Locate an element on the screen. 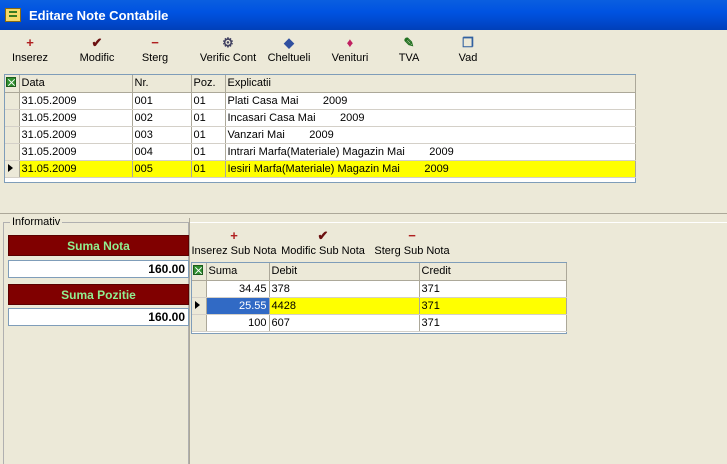 The height and width of the screenshot is (464, 727). tva-button: ✎ TVA is located at coordinates (409, 51).